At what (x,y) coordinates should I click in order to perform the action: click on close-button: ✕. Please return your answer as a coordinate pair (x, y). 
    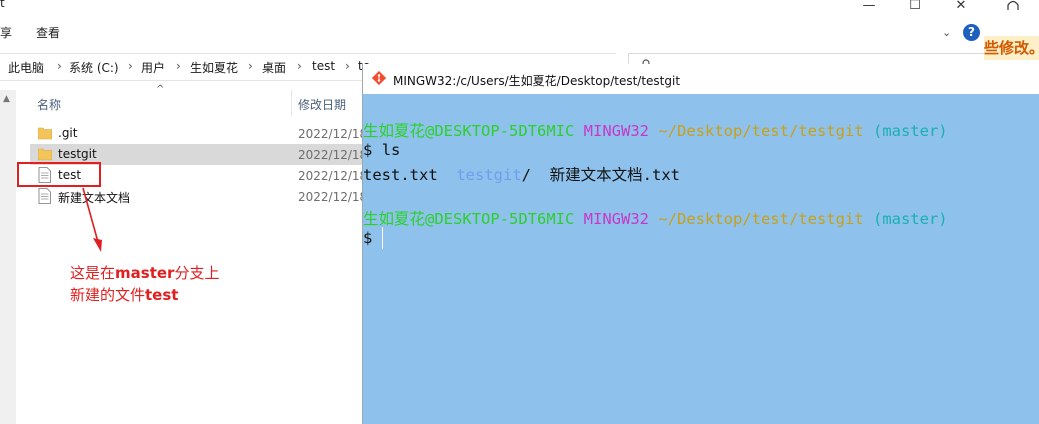
    Looking at the image, I should click on (961, 7).